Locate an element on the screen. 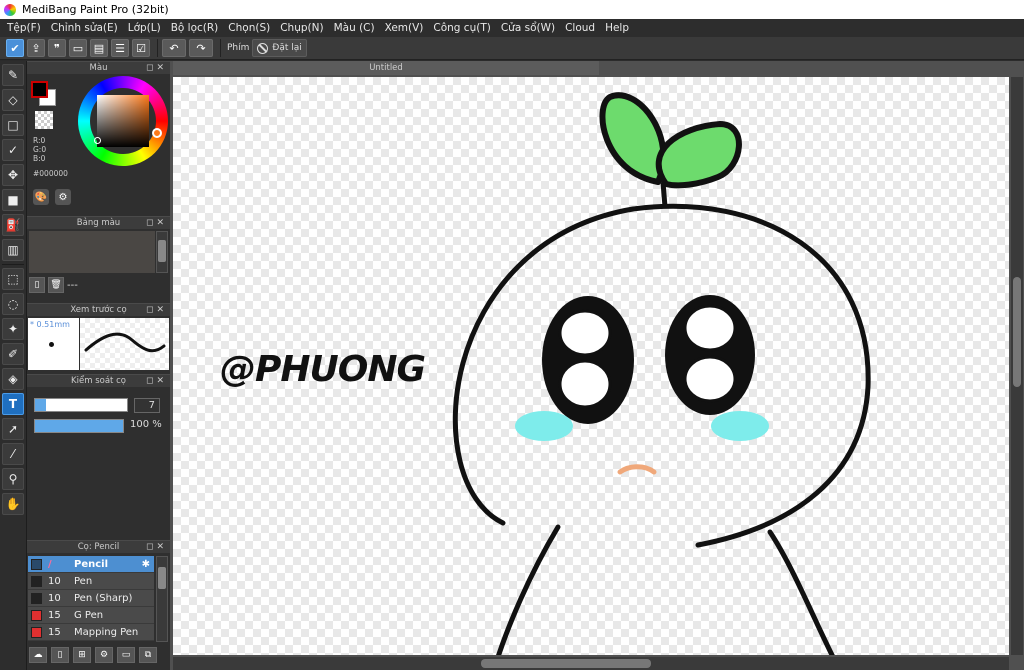 This screenshot has height=670, width=1024. menu-filter: Bộ lọc(R) is located at coordinates (195, 28).